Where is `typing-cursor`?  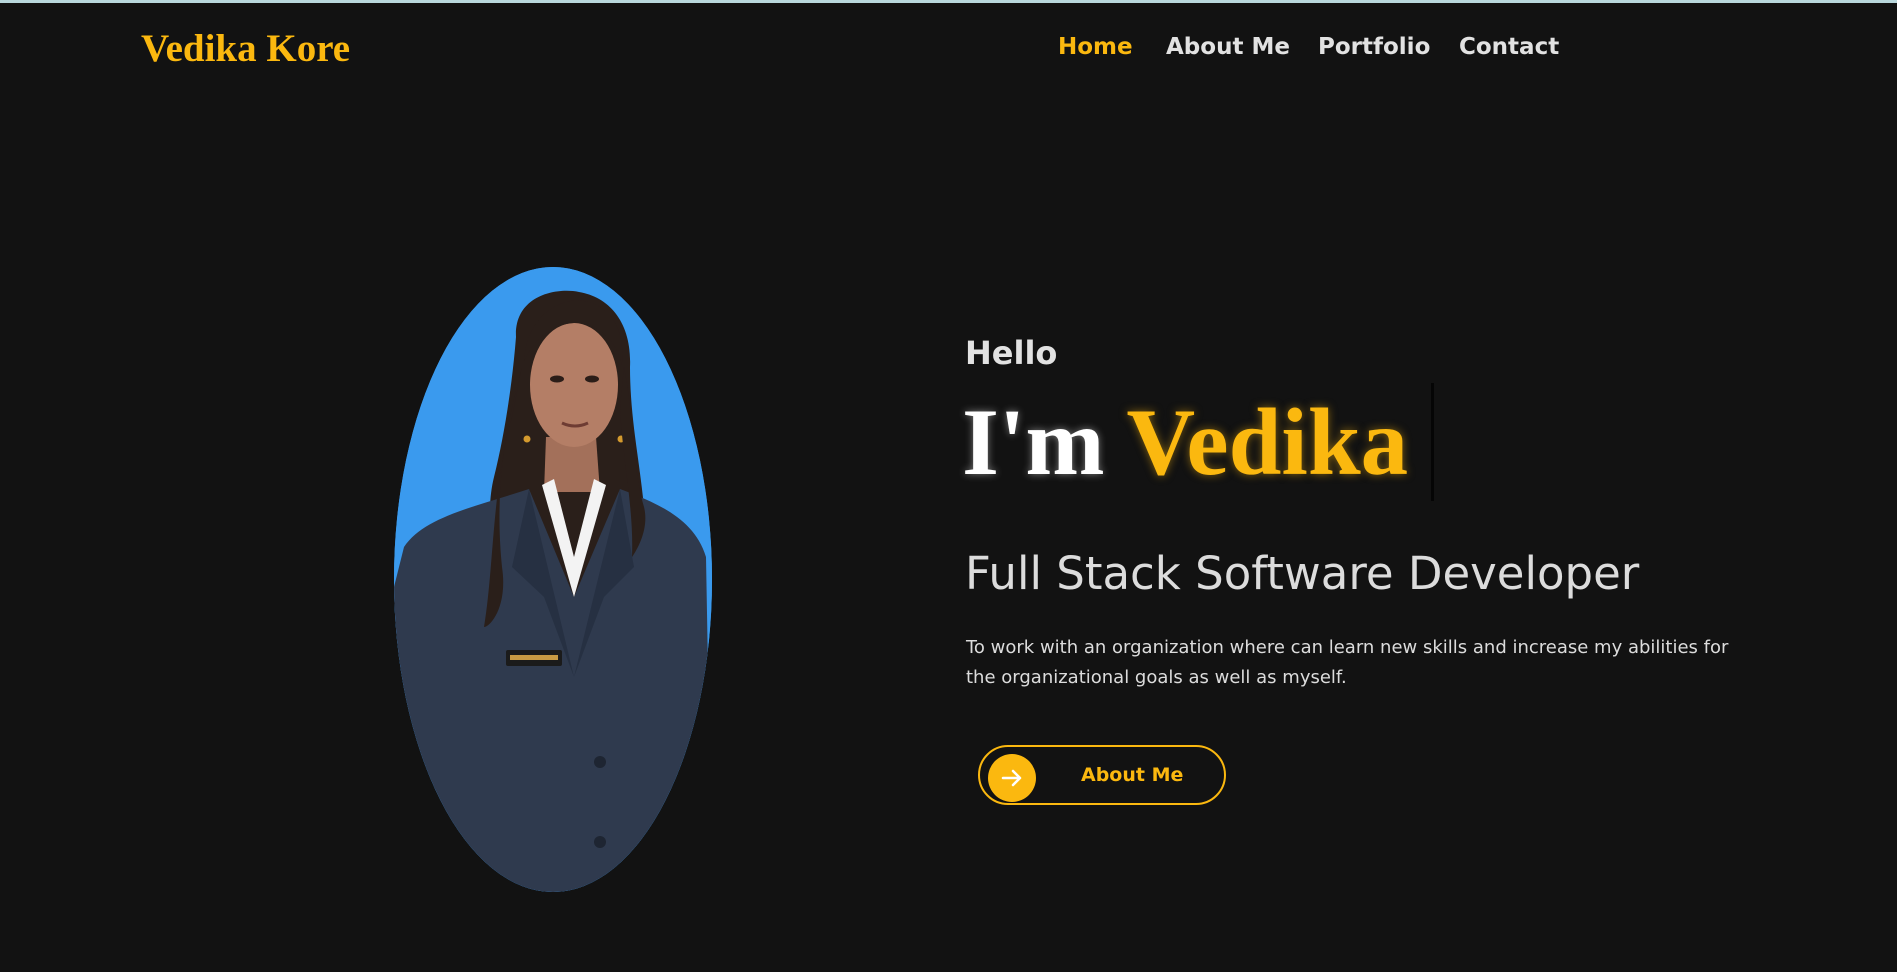 typing-cursor is located at coordinates (1432, 442).